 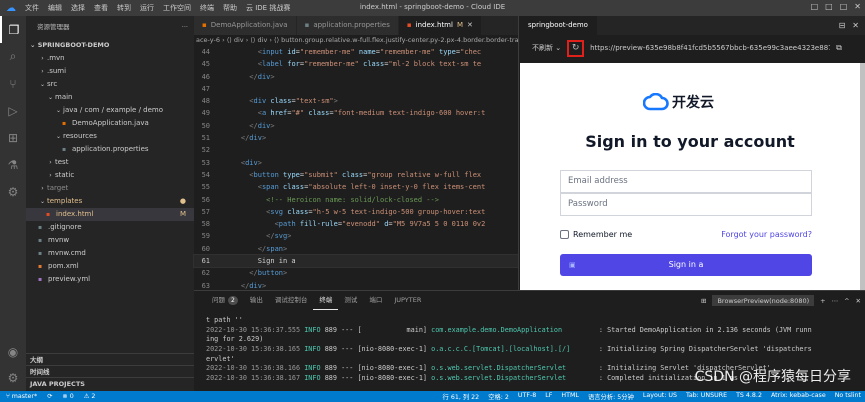 What do you see at coordinates (862, 176) in the screenshot?
I see `preview-scrollbar` at bounding box center [862, 176].